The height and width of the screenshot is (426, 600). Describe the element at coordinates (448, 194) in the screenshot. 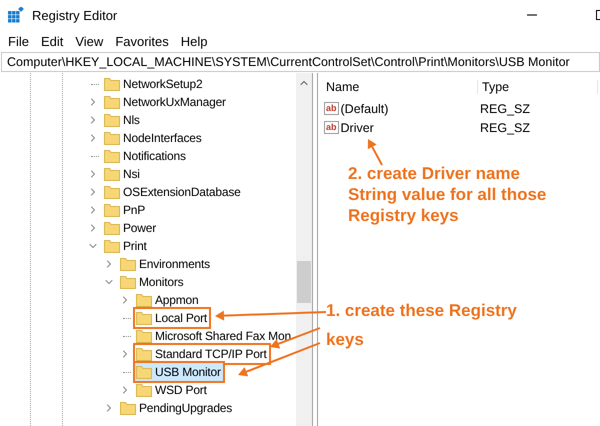

I see `annotation-text: 2. create Driver name String value for all those Registry keys` at that location.